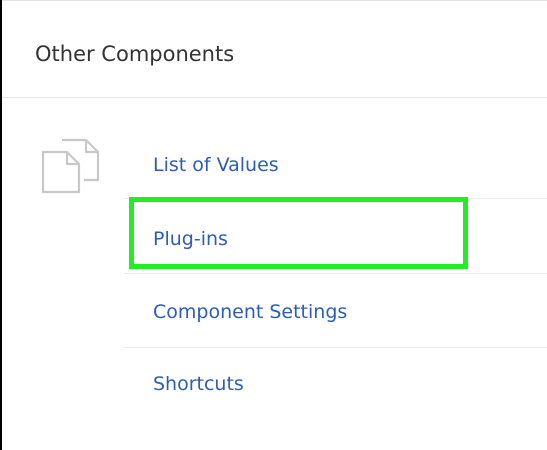 The image size is (547, 450). What do you see at coordinates (70, 166) in the screenshot?
I see `copy-documents-icon` at bounding box center [70, 166].